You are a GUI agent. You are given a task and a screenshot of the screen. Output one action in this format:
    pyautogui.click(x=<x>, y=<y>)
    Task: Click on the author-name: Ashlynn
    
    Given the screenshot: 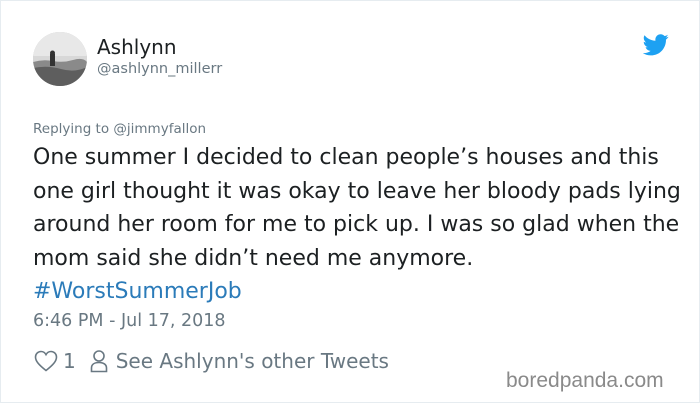 What is the action you would take?
    pyautogui.click(x=137, y=47)
    